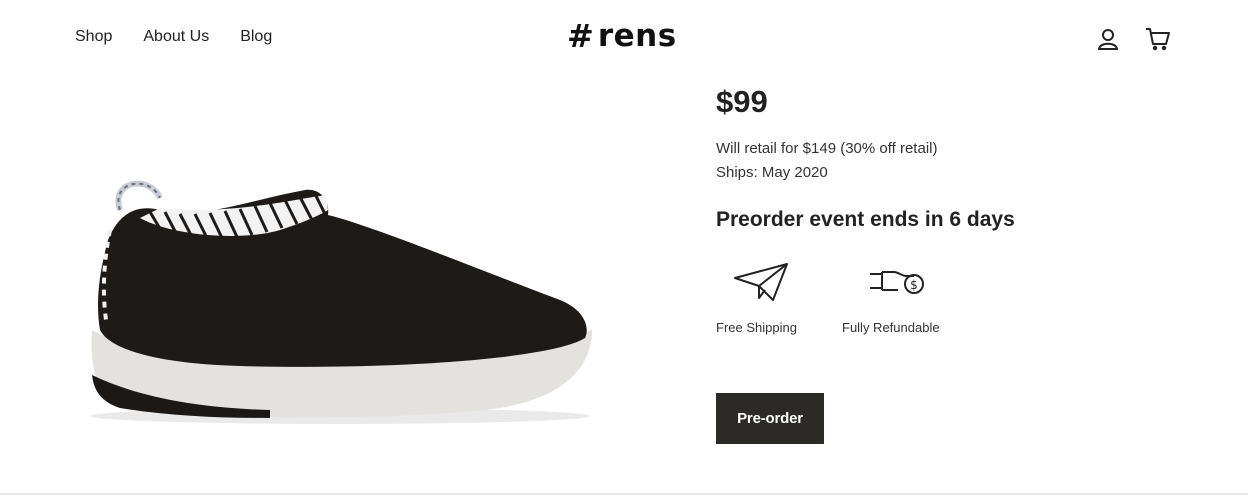  Describe the element at coordinates (742, 101) in the screenshot. I see `product-price: $99` at that location.